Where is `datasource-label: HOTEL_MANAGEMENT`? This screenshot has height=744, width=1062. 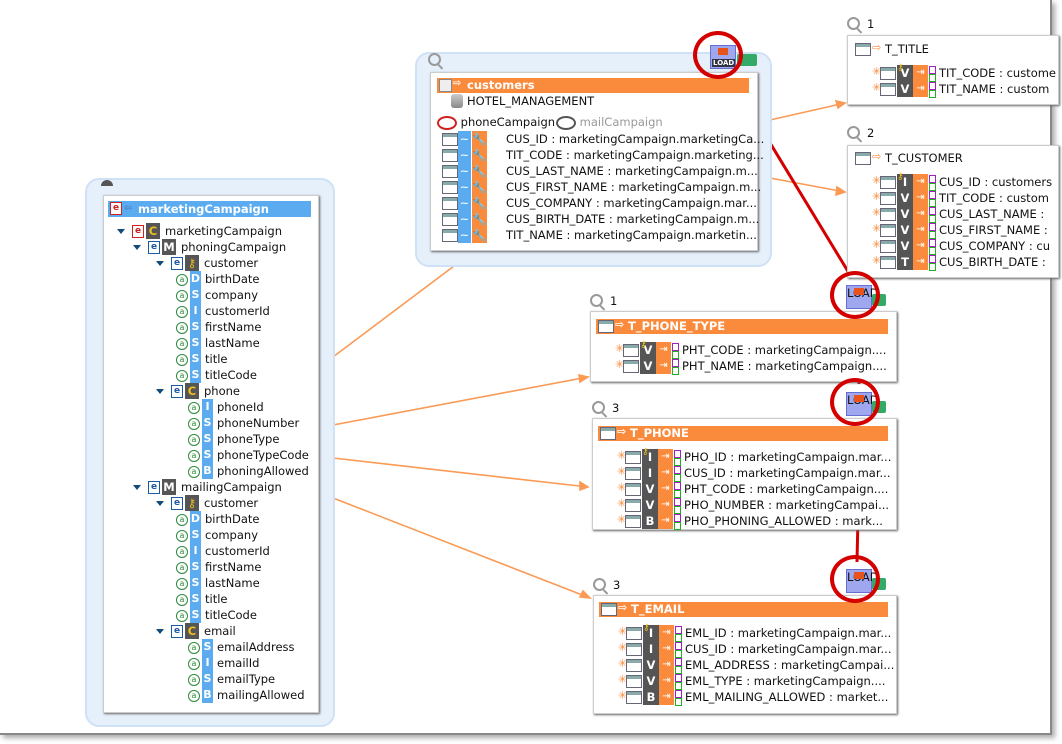
datasource-label: HOTEL_MANAGEMENT is located at coordinates (531, 101).